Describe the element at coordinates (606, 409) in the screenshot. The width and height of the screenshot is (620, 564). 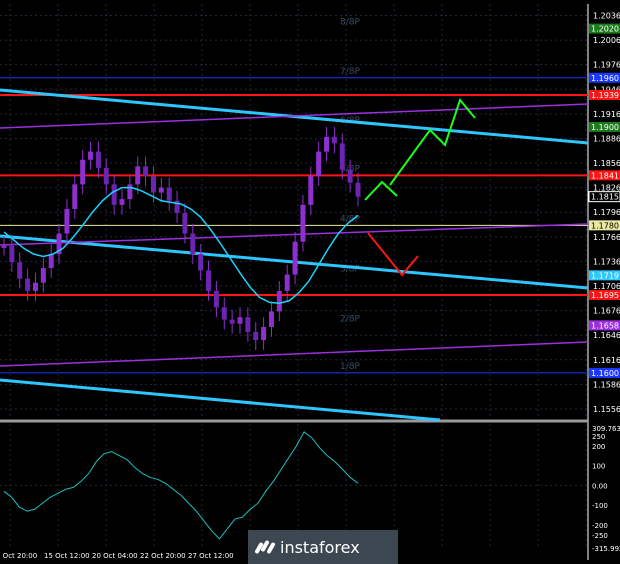
I see `price-tick-label: 1.1556` at that location.